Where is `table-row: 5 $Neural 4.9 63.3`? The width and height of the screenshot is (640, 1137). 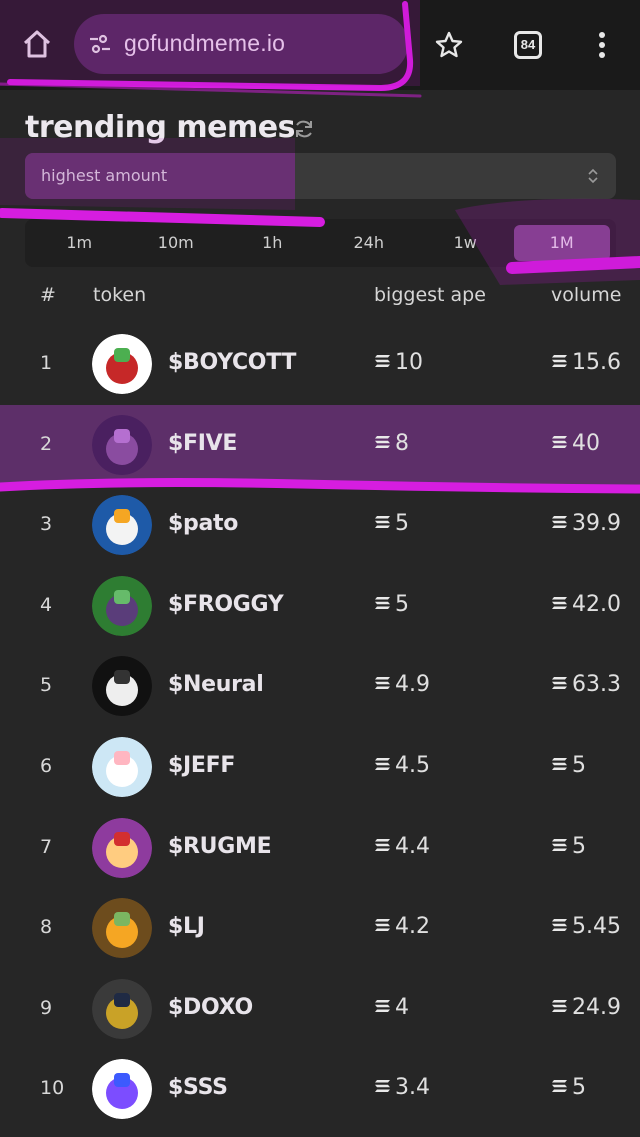 table-row: 5 $Neural 4.9 63.3 is located at coordinates (320, 686).